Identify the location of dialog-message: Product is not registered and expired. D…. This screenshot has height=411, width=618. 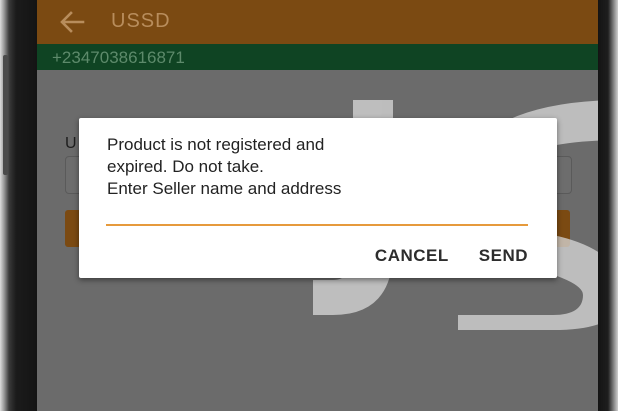
(317, 167).